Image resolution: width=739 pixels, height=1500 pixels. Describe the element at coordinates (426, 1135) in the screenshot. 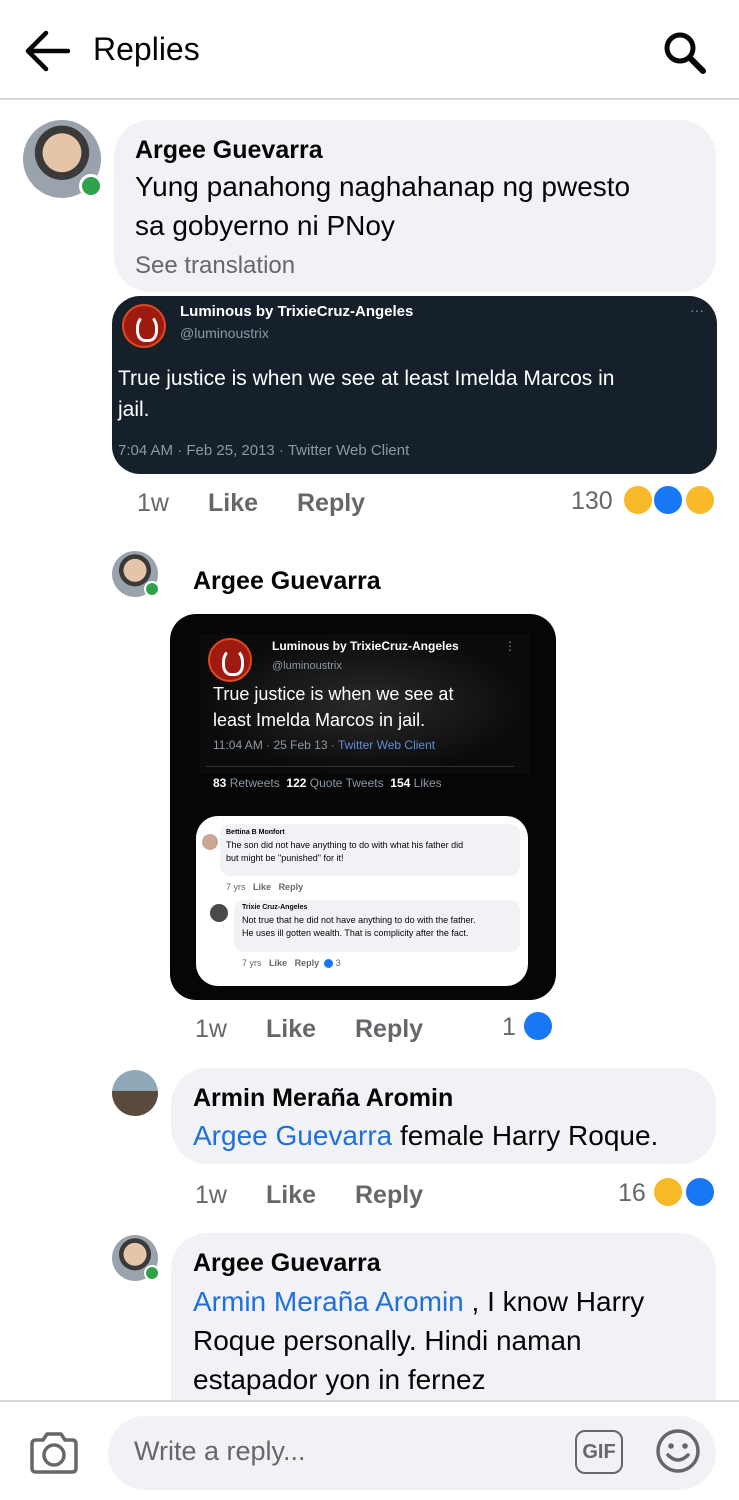

I see `comment-text: Argee Guevarra female Harry Roque.` at that location.